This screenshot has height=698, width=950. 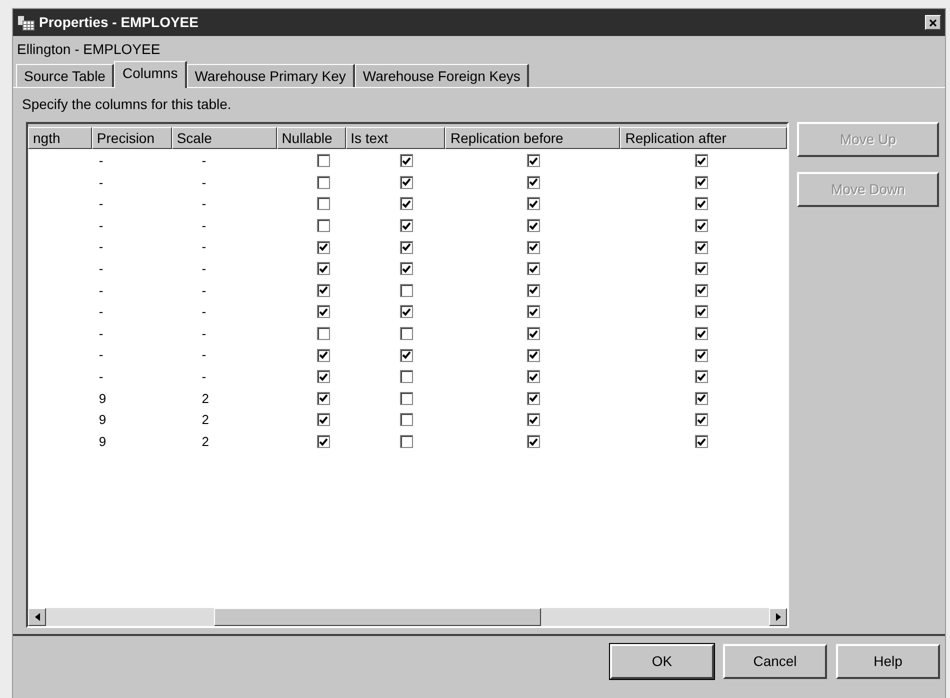 What do you see at coordinates (270, 75) in the screenshot?
I see `tab: Warehouse Primary Key` at bounding box center [270, 75].